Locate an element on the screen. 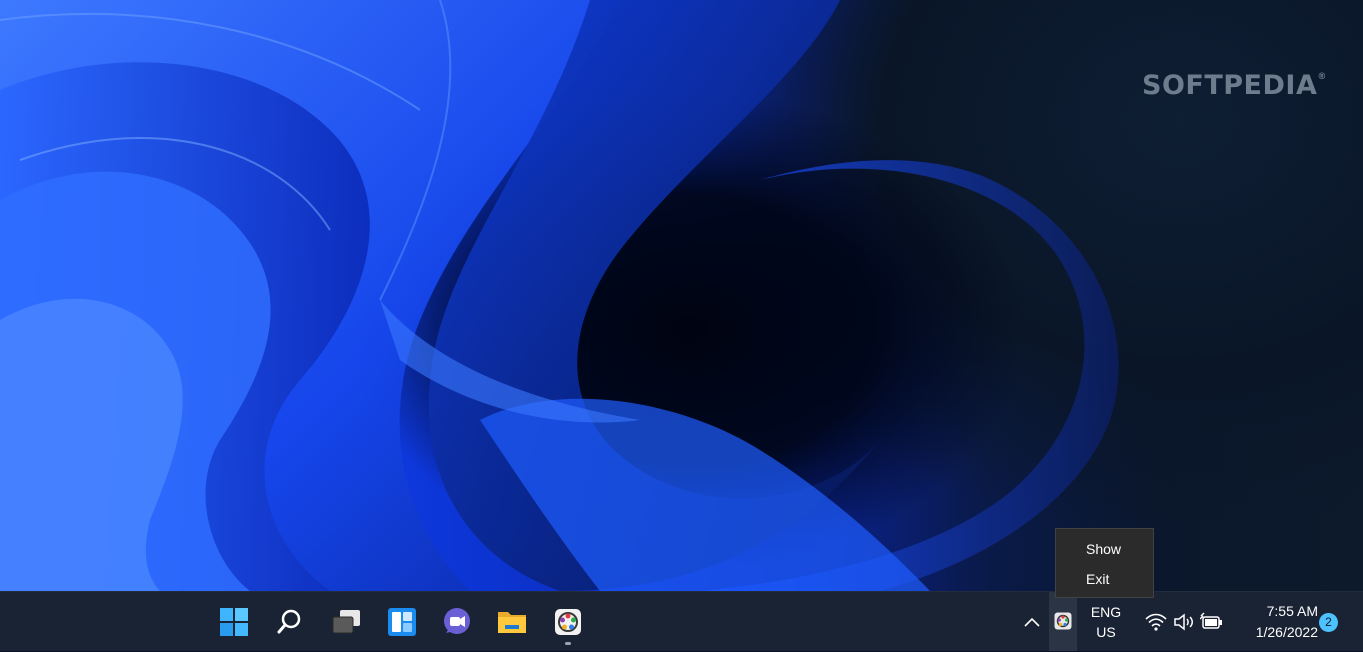 This screenshot has height=652, width=1363. input-language-indicator: ENG US is located at coordinates (1106, 622).